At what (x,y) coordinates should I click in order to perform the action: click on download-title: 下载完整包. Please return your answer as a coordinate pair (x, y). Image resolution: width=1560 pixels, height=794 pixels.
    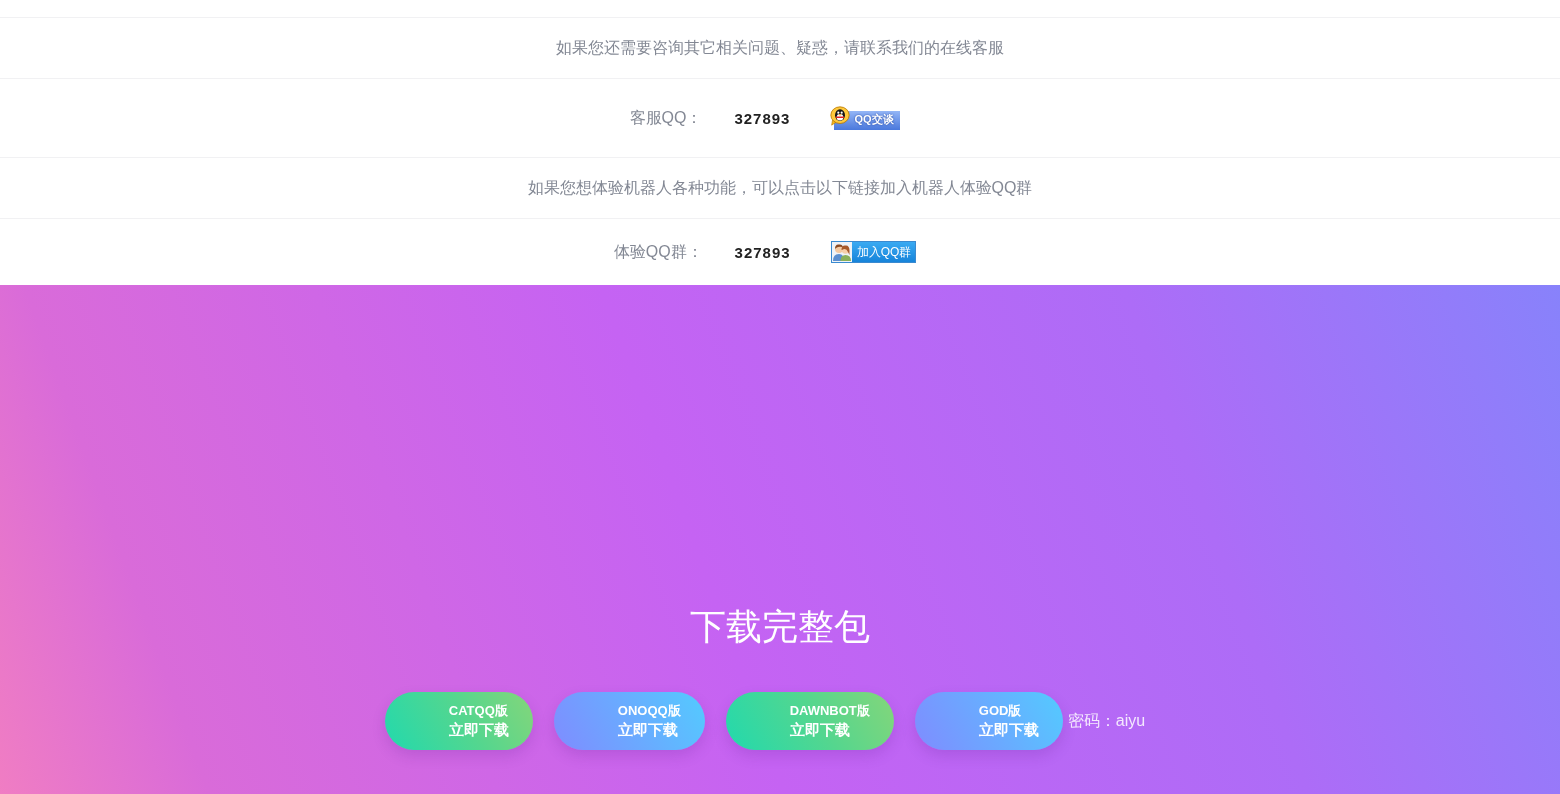
    Looking at the image, I should click on (780, 627).